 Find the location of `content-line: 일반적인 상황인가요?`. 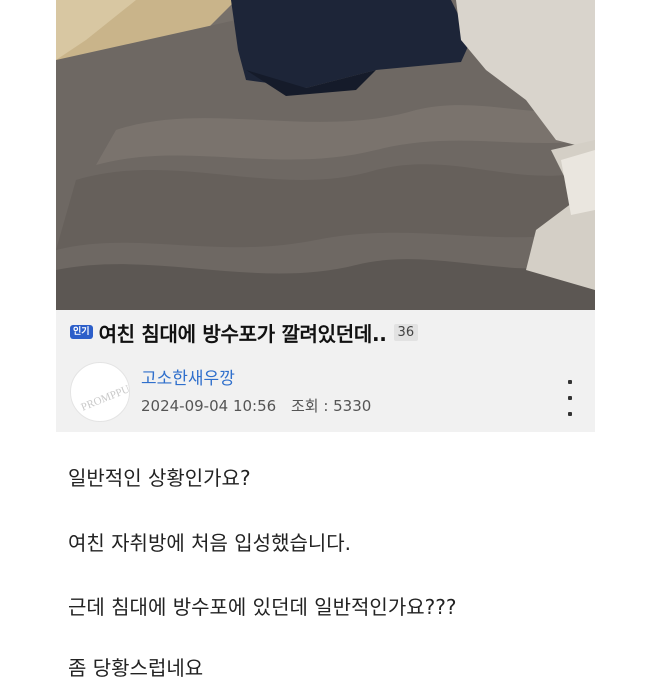

content-line: 일반적인 상황인가요? is located at coordinates (159, 478).